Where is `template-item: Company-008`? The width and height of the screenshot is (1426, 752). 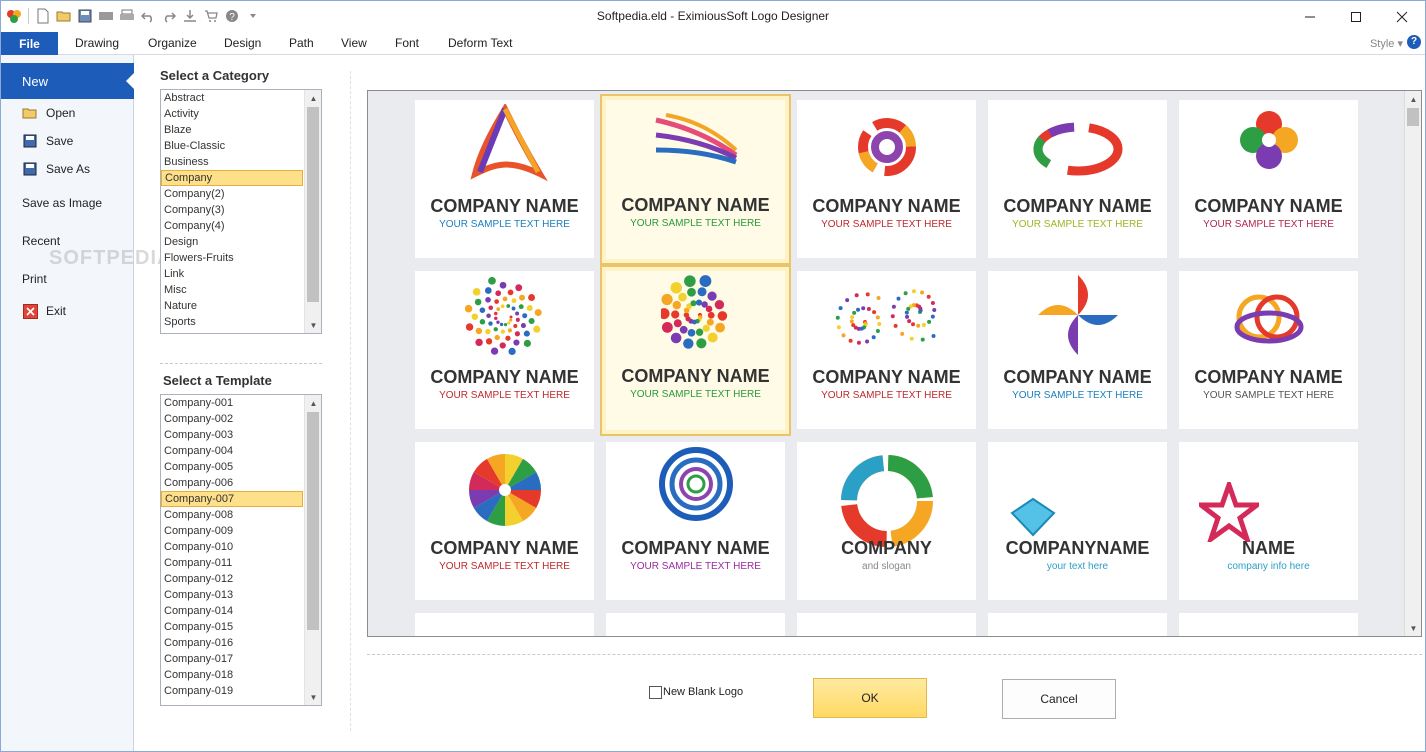 template-item: Company-008 is located at coordinates (241, 515).